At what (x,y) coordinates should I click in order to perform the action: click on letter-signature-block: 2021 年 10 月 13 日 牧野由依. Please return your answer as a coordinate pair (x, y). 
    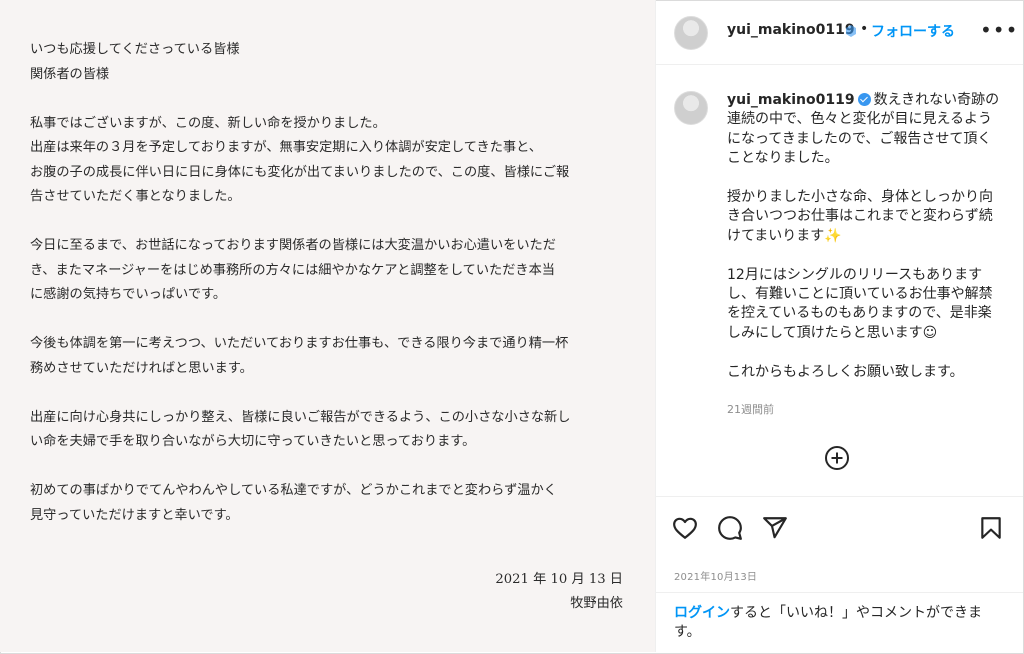
    Looking at the image, I should click on (559, 592).